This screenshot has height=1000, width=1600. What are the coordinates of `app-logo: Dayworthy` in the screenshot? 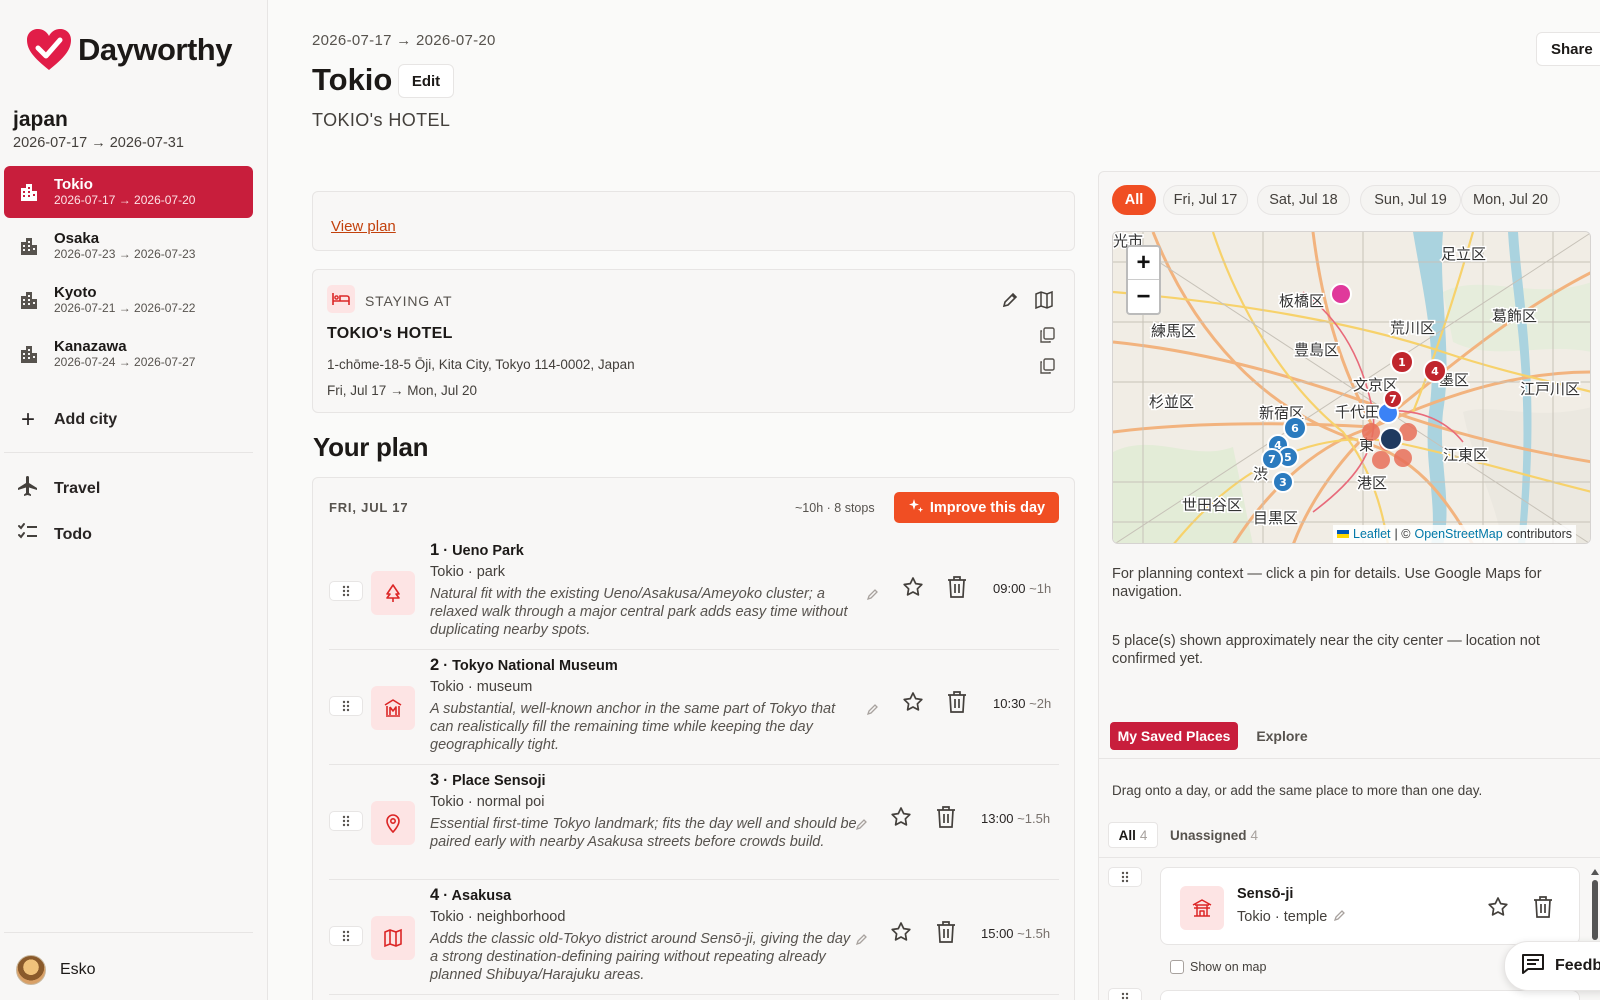 It's located at (129, 50).